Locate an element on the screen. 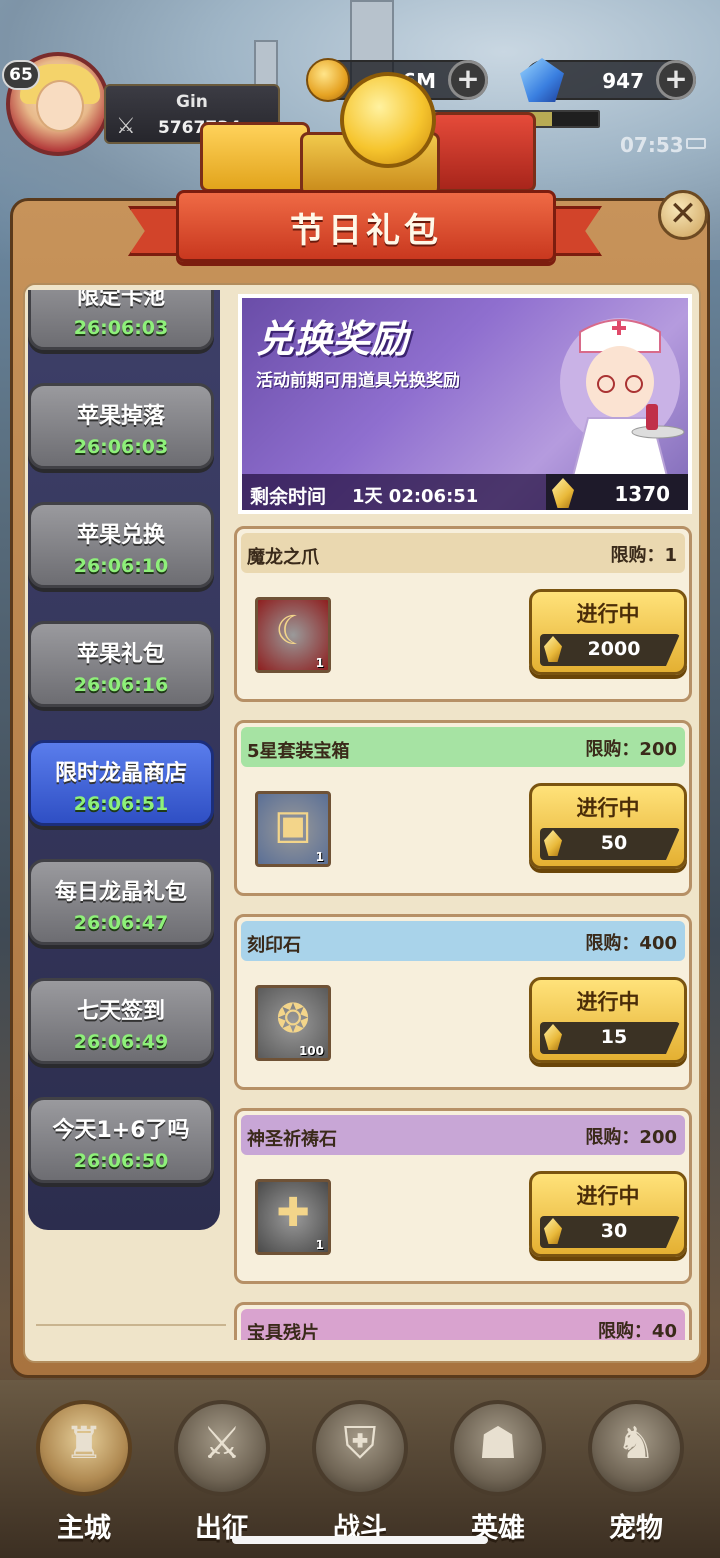  purchase-limit: 限购：40 is located at coordinates (637, 1330).